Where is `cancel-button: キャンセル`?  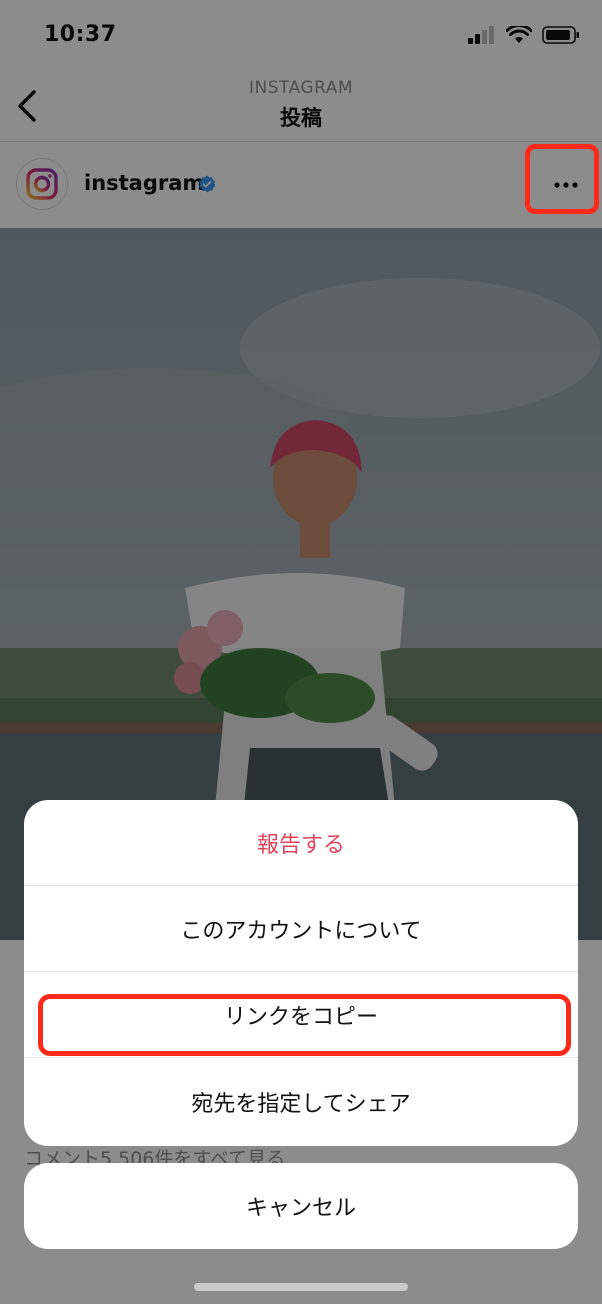
cancel-button: キャンセル is located at coordinates (301, 1206).